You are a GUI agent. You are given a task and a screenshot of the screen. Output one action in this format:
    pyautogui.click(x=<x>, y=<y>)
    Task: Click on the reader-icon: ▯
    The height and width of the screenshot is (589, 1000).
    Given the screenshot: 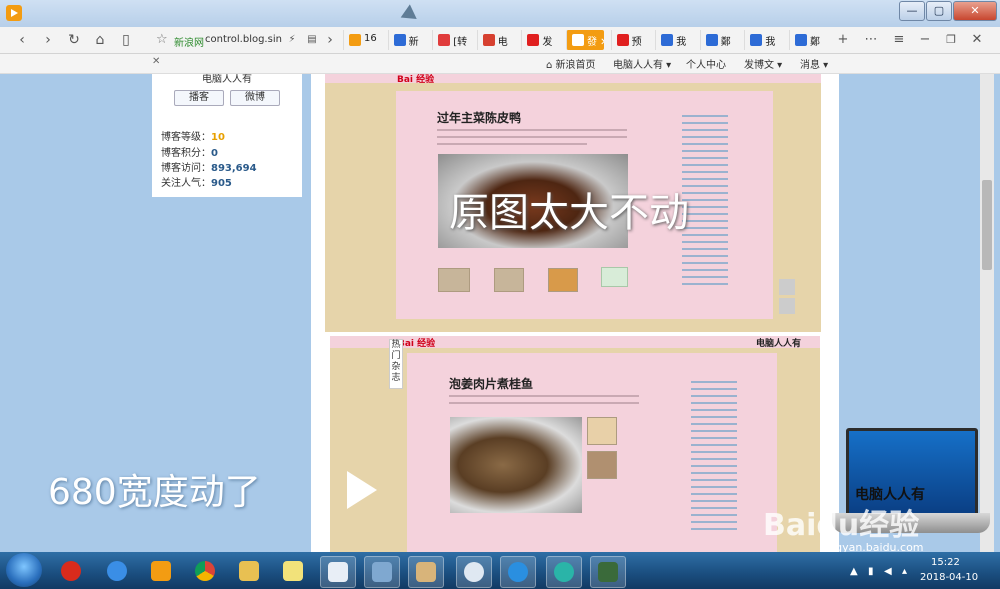 What is the action you would take?
    pyautogui.click(x=126, y=40)
    